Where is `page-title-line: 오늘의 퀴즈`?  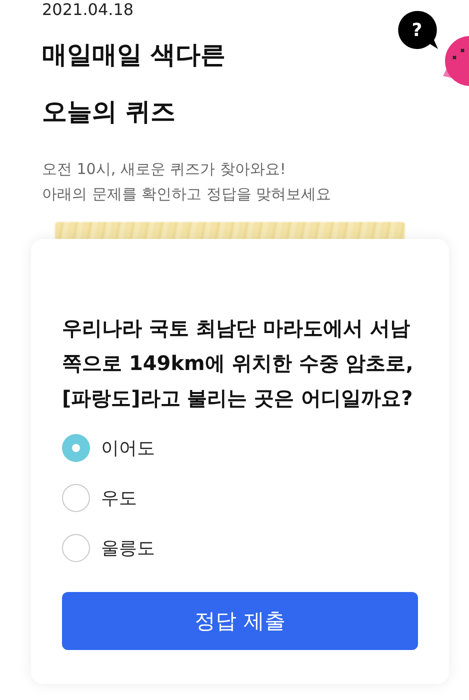 page-title-line: 오늘의 퀴즈 is located at coordinates (109, 112).